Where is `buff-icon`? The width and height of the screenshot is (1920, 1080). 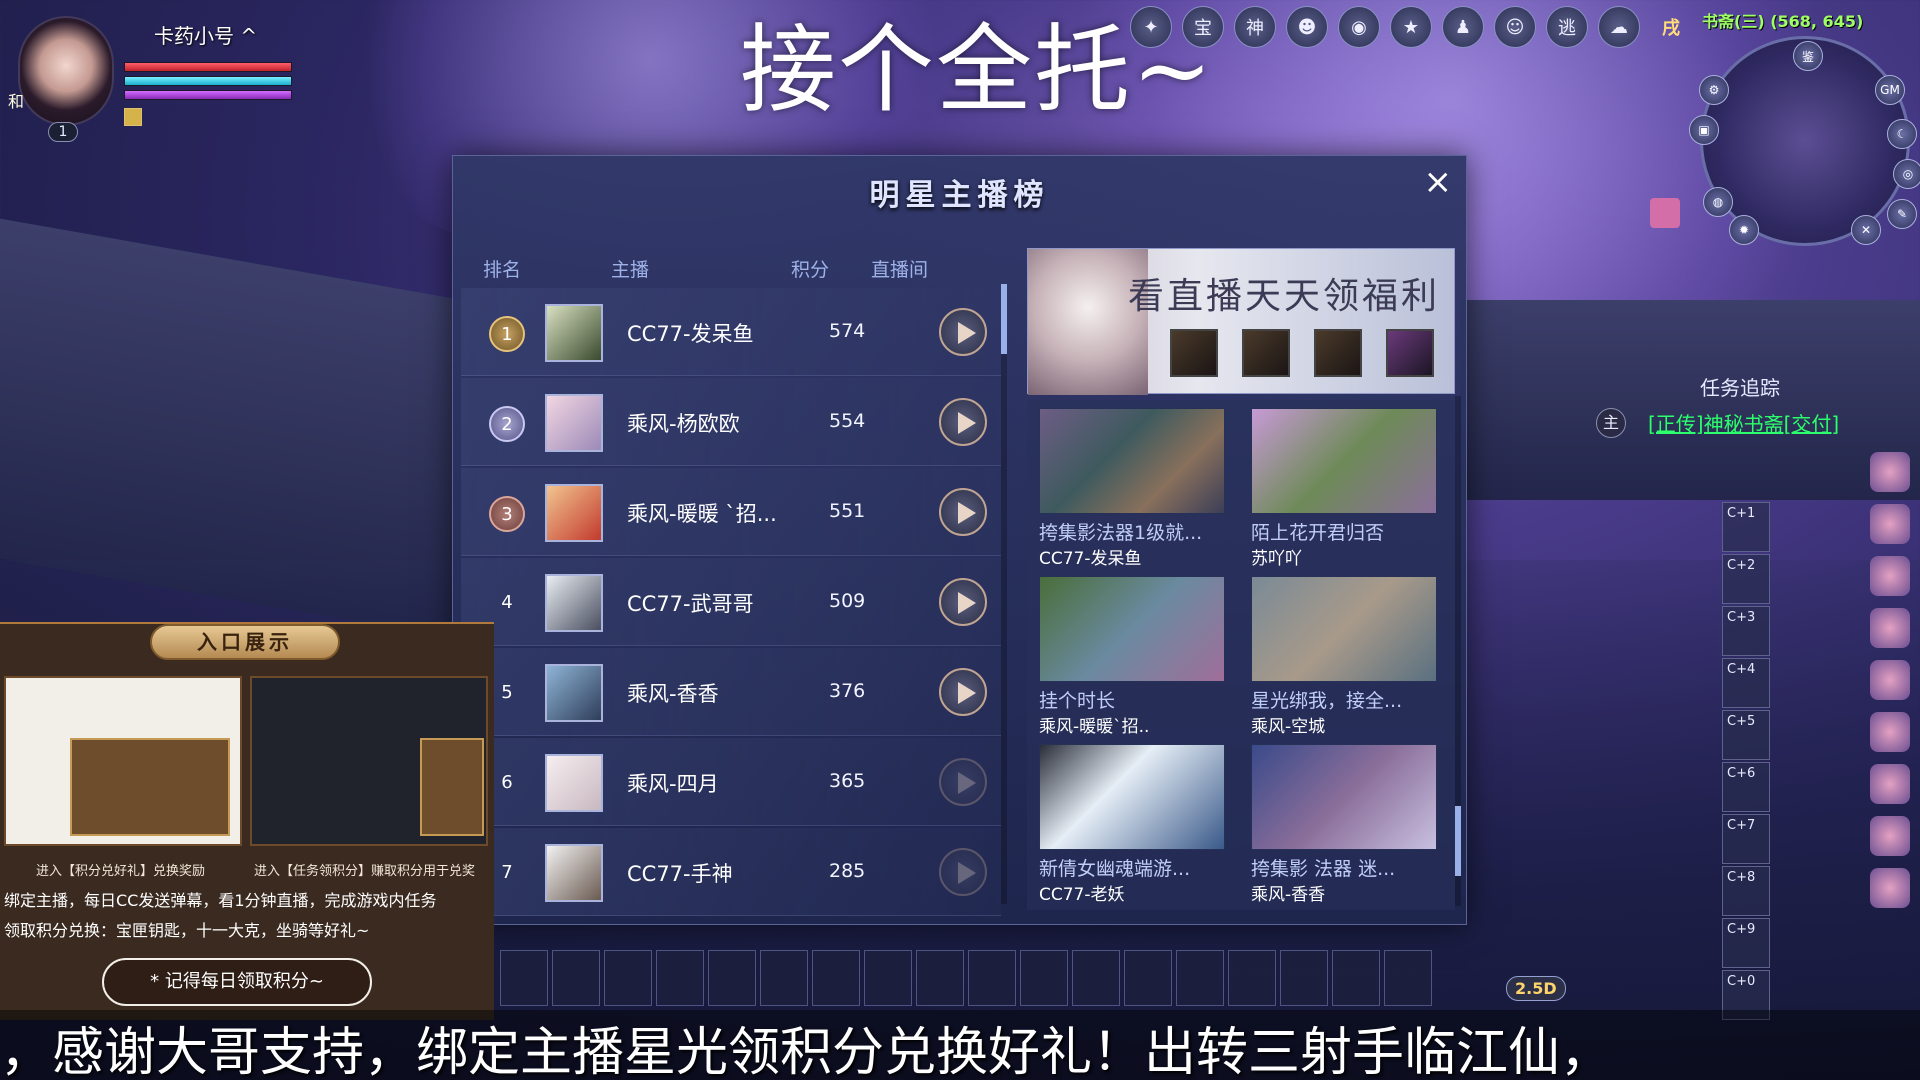 buff-icon is located at coordinates (133, 117).